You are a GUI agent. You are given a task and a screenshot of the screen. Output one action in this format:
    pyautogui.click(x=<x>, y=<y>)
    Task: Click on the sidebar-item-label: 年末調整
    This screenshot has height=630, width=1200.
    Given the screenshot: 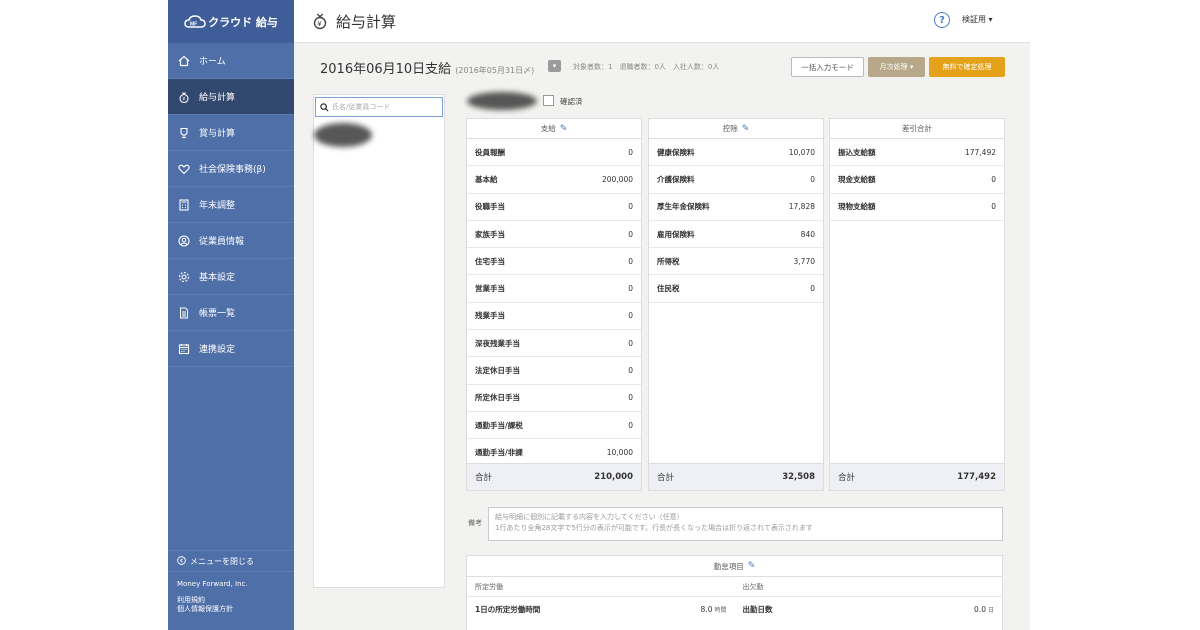 What is the action you would take?
    pyautogui.click(x=217, y=206)
    